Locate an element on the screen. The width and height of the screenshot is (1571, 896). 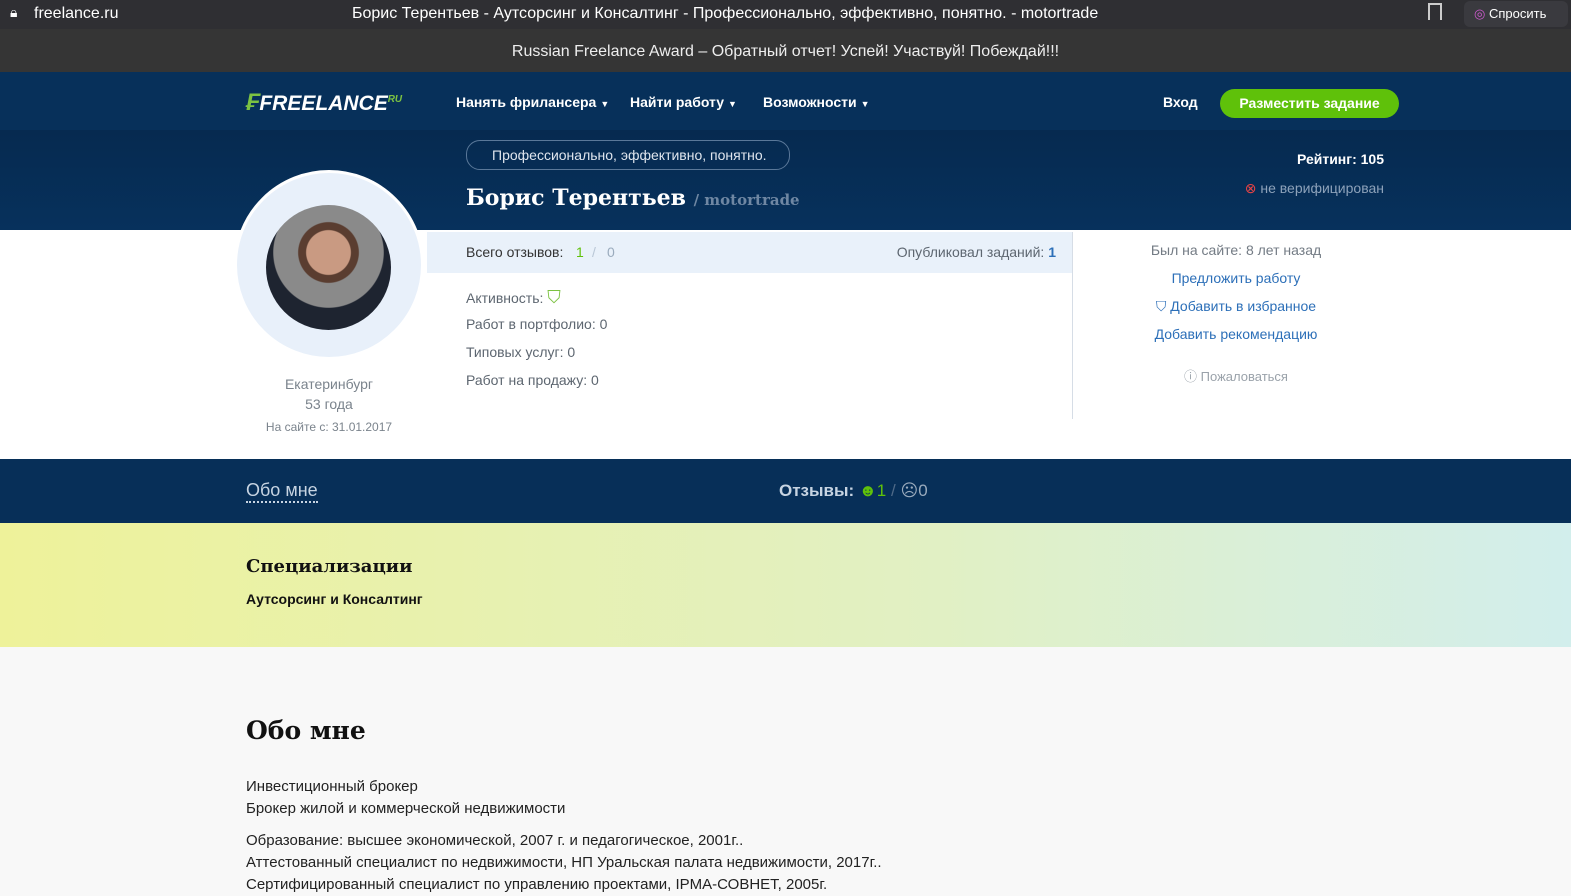
profile-tabs: Обо мне Отзывы: ☻1 / ☹0 is located at coordinates (785, 491).